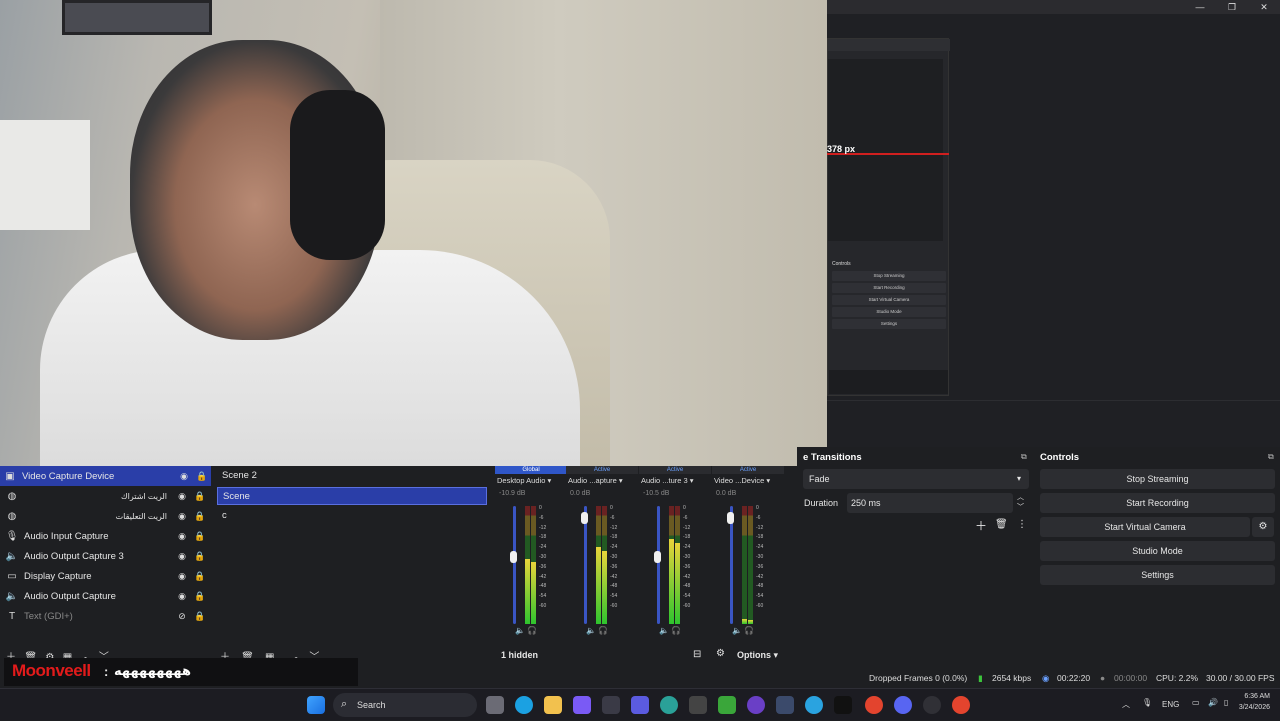  What do you see at coordinates (1264, 7) in the screenshot?
I see `close-button: ✕` at bounding box center [1264, 7].